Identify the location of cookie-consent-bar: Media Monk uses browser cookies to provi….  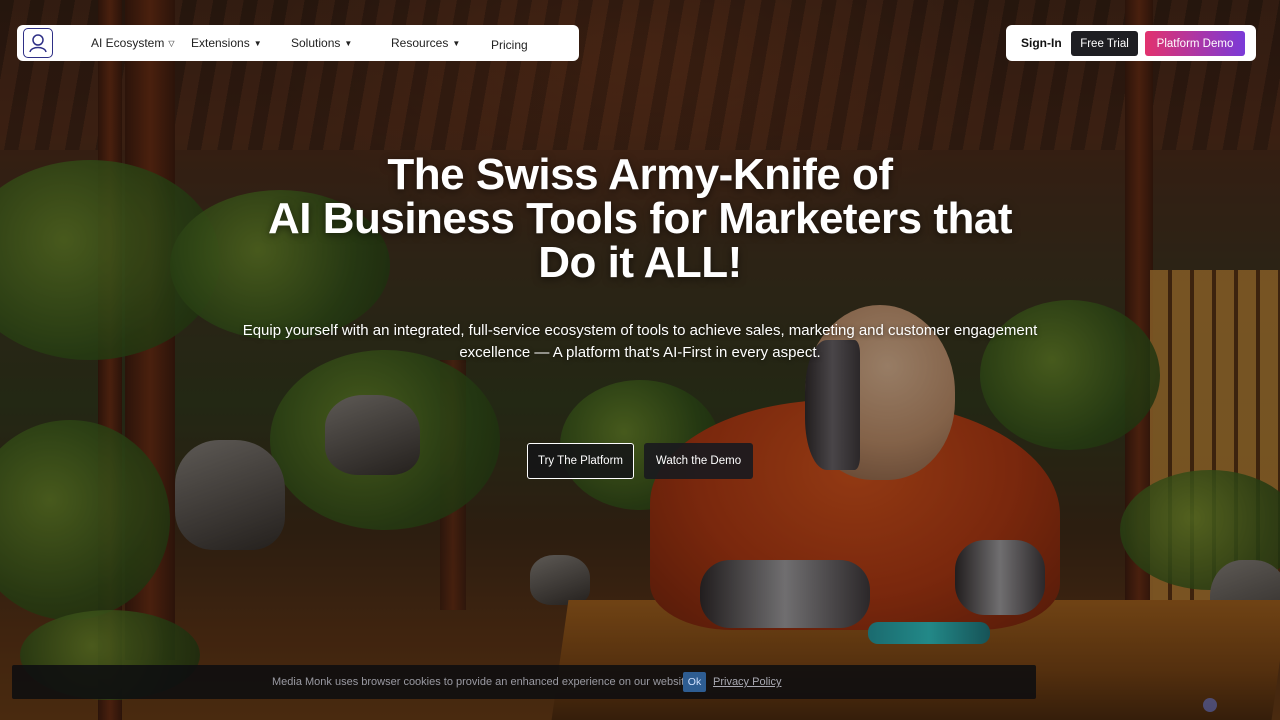
(524, 682).